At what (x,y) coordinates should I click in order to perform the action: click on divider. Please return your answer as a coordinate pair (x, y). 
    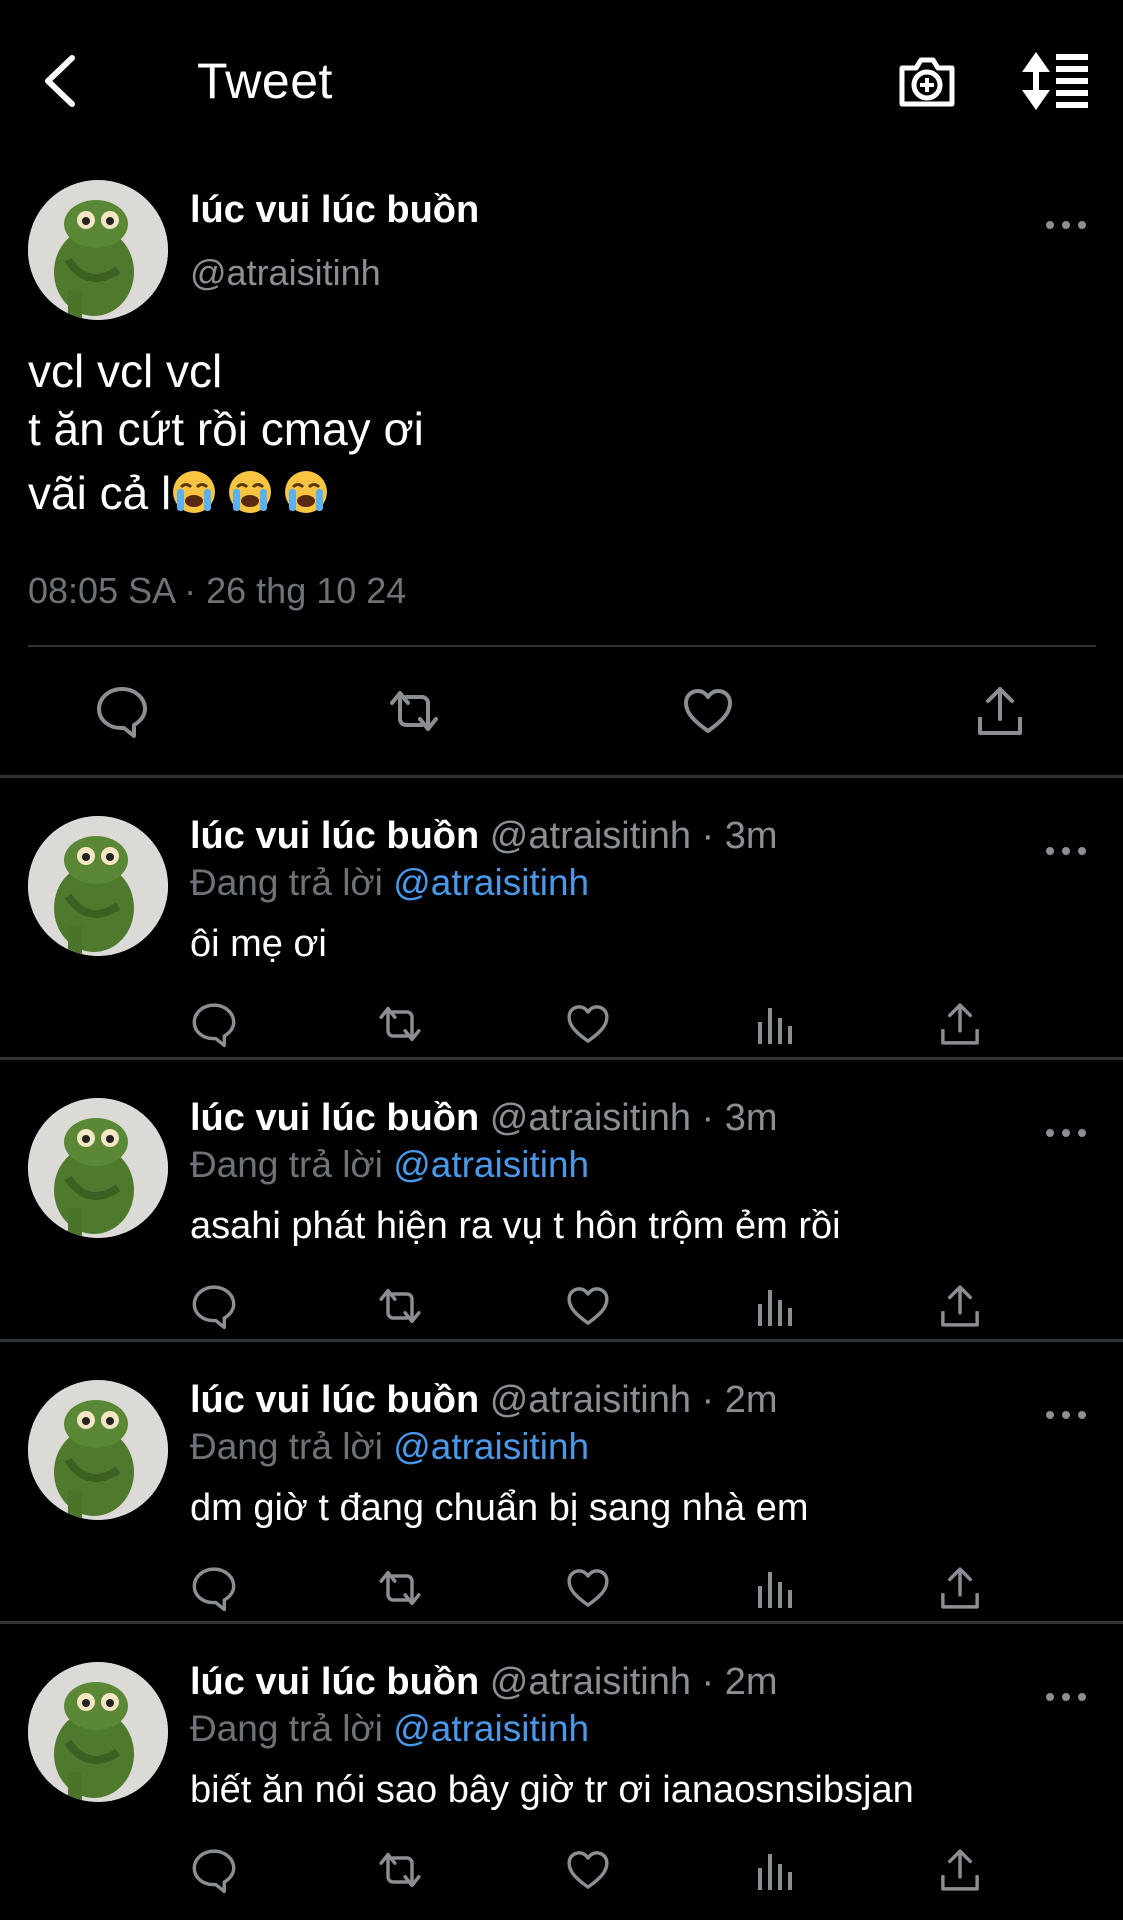
    Looking at the image, I should click on (562, 646).